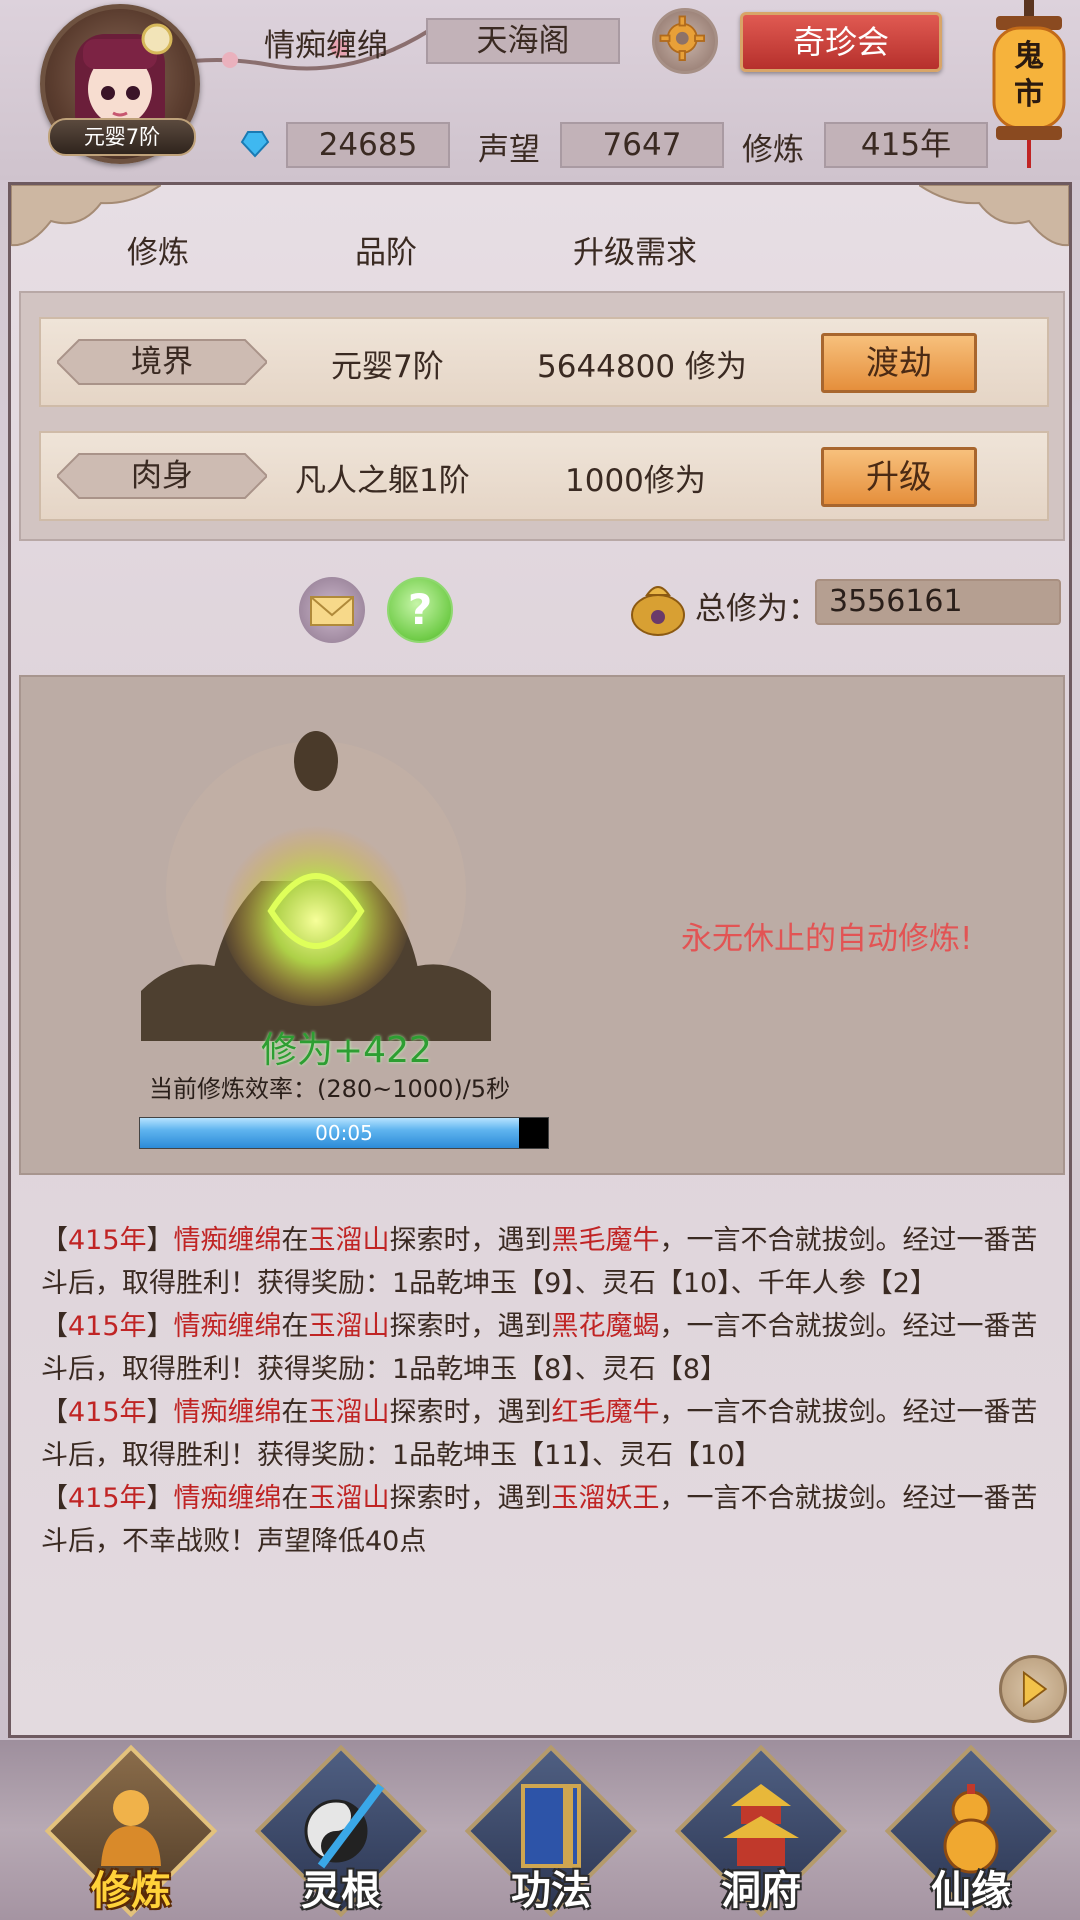 This screenshot has height=1920, width=1080. I want to click on total-cultivation-value: 3556161, so click(938, 602).